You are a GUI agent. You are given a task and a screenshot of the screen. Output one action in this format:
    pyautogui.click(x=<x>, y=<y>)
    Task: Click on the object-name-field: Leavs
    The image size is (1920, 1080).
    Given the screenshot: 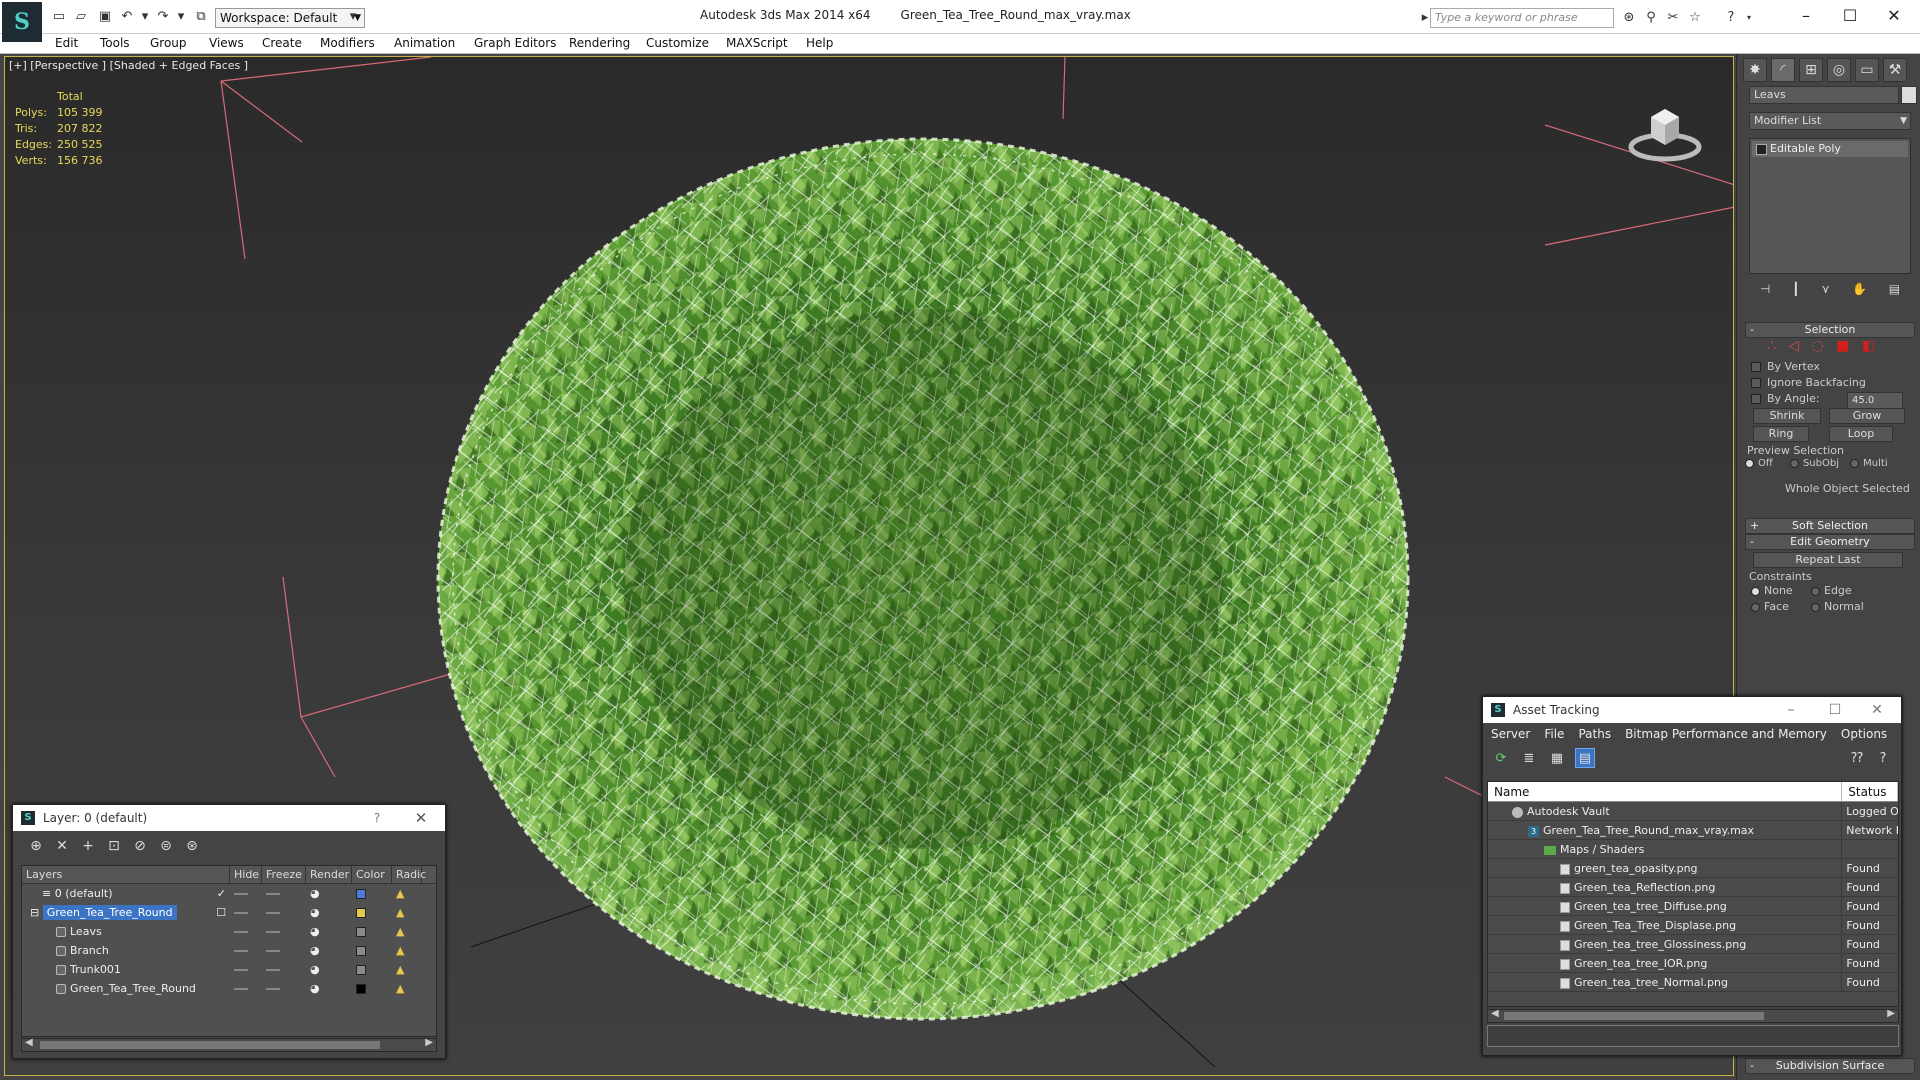 What is the action you would take?
    pyautogui.click(x=1824, y=95)
    